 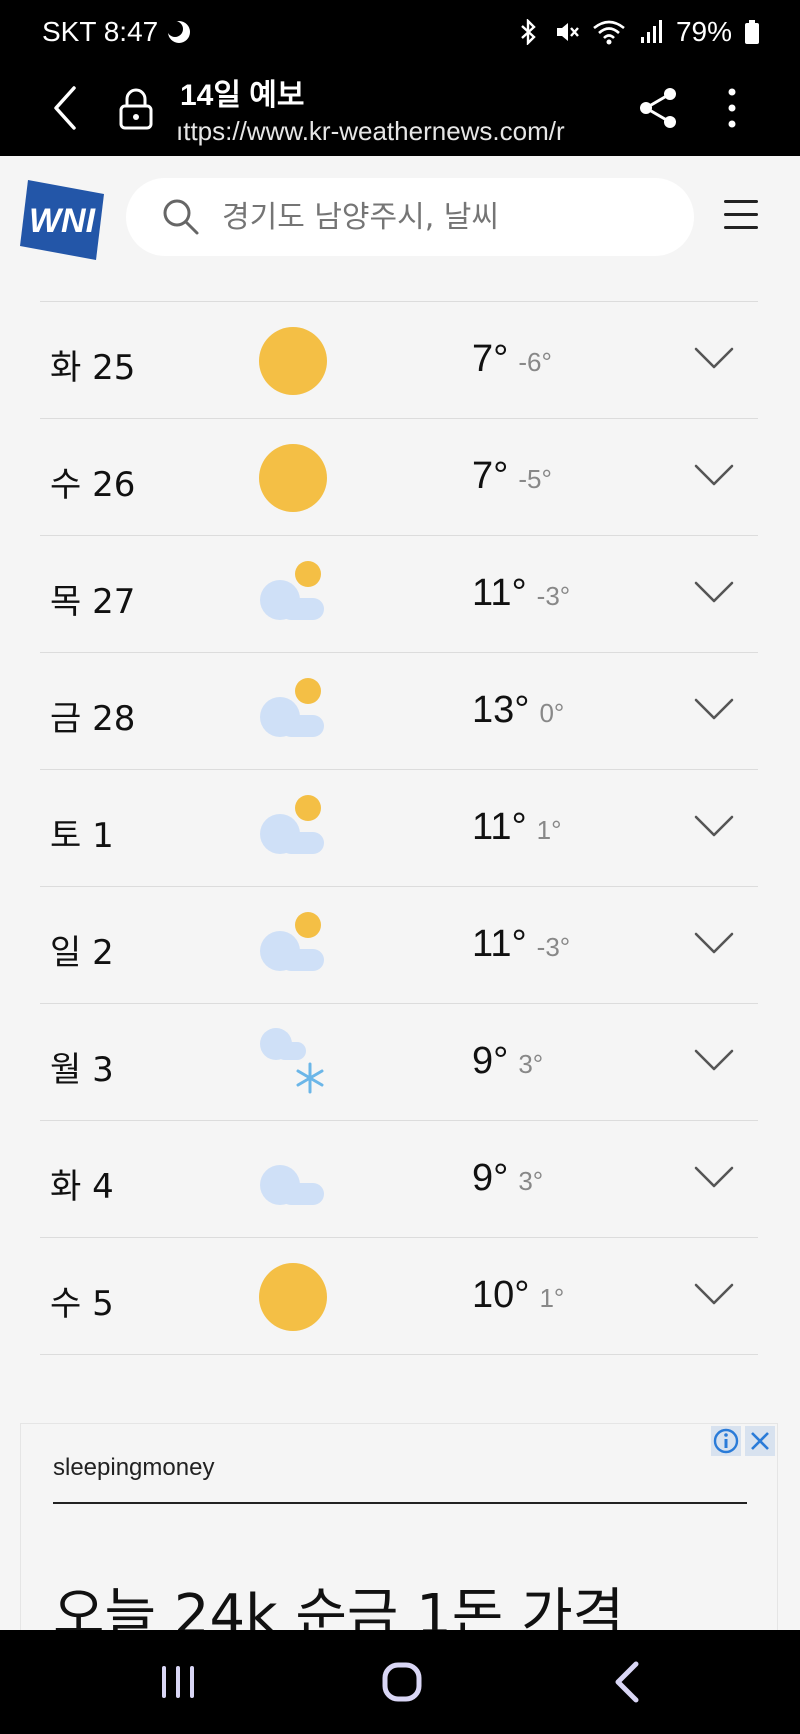 I want to click on site-header: WNI, so click(x=400, y=212).